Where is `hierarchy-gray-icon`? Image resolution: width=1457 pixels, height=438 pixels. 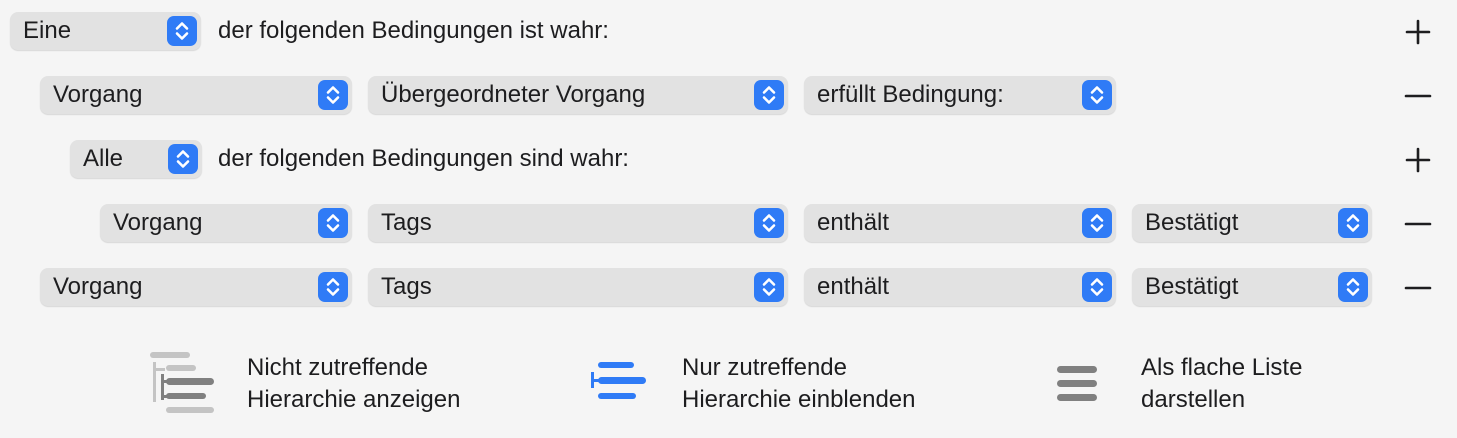
hierarchy-gray-icon is located at coordinates (182, 382).